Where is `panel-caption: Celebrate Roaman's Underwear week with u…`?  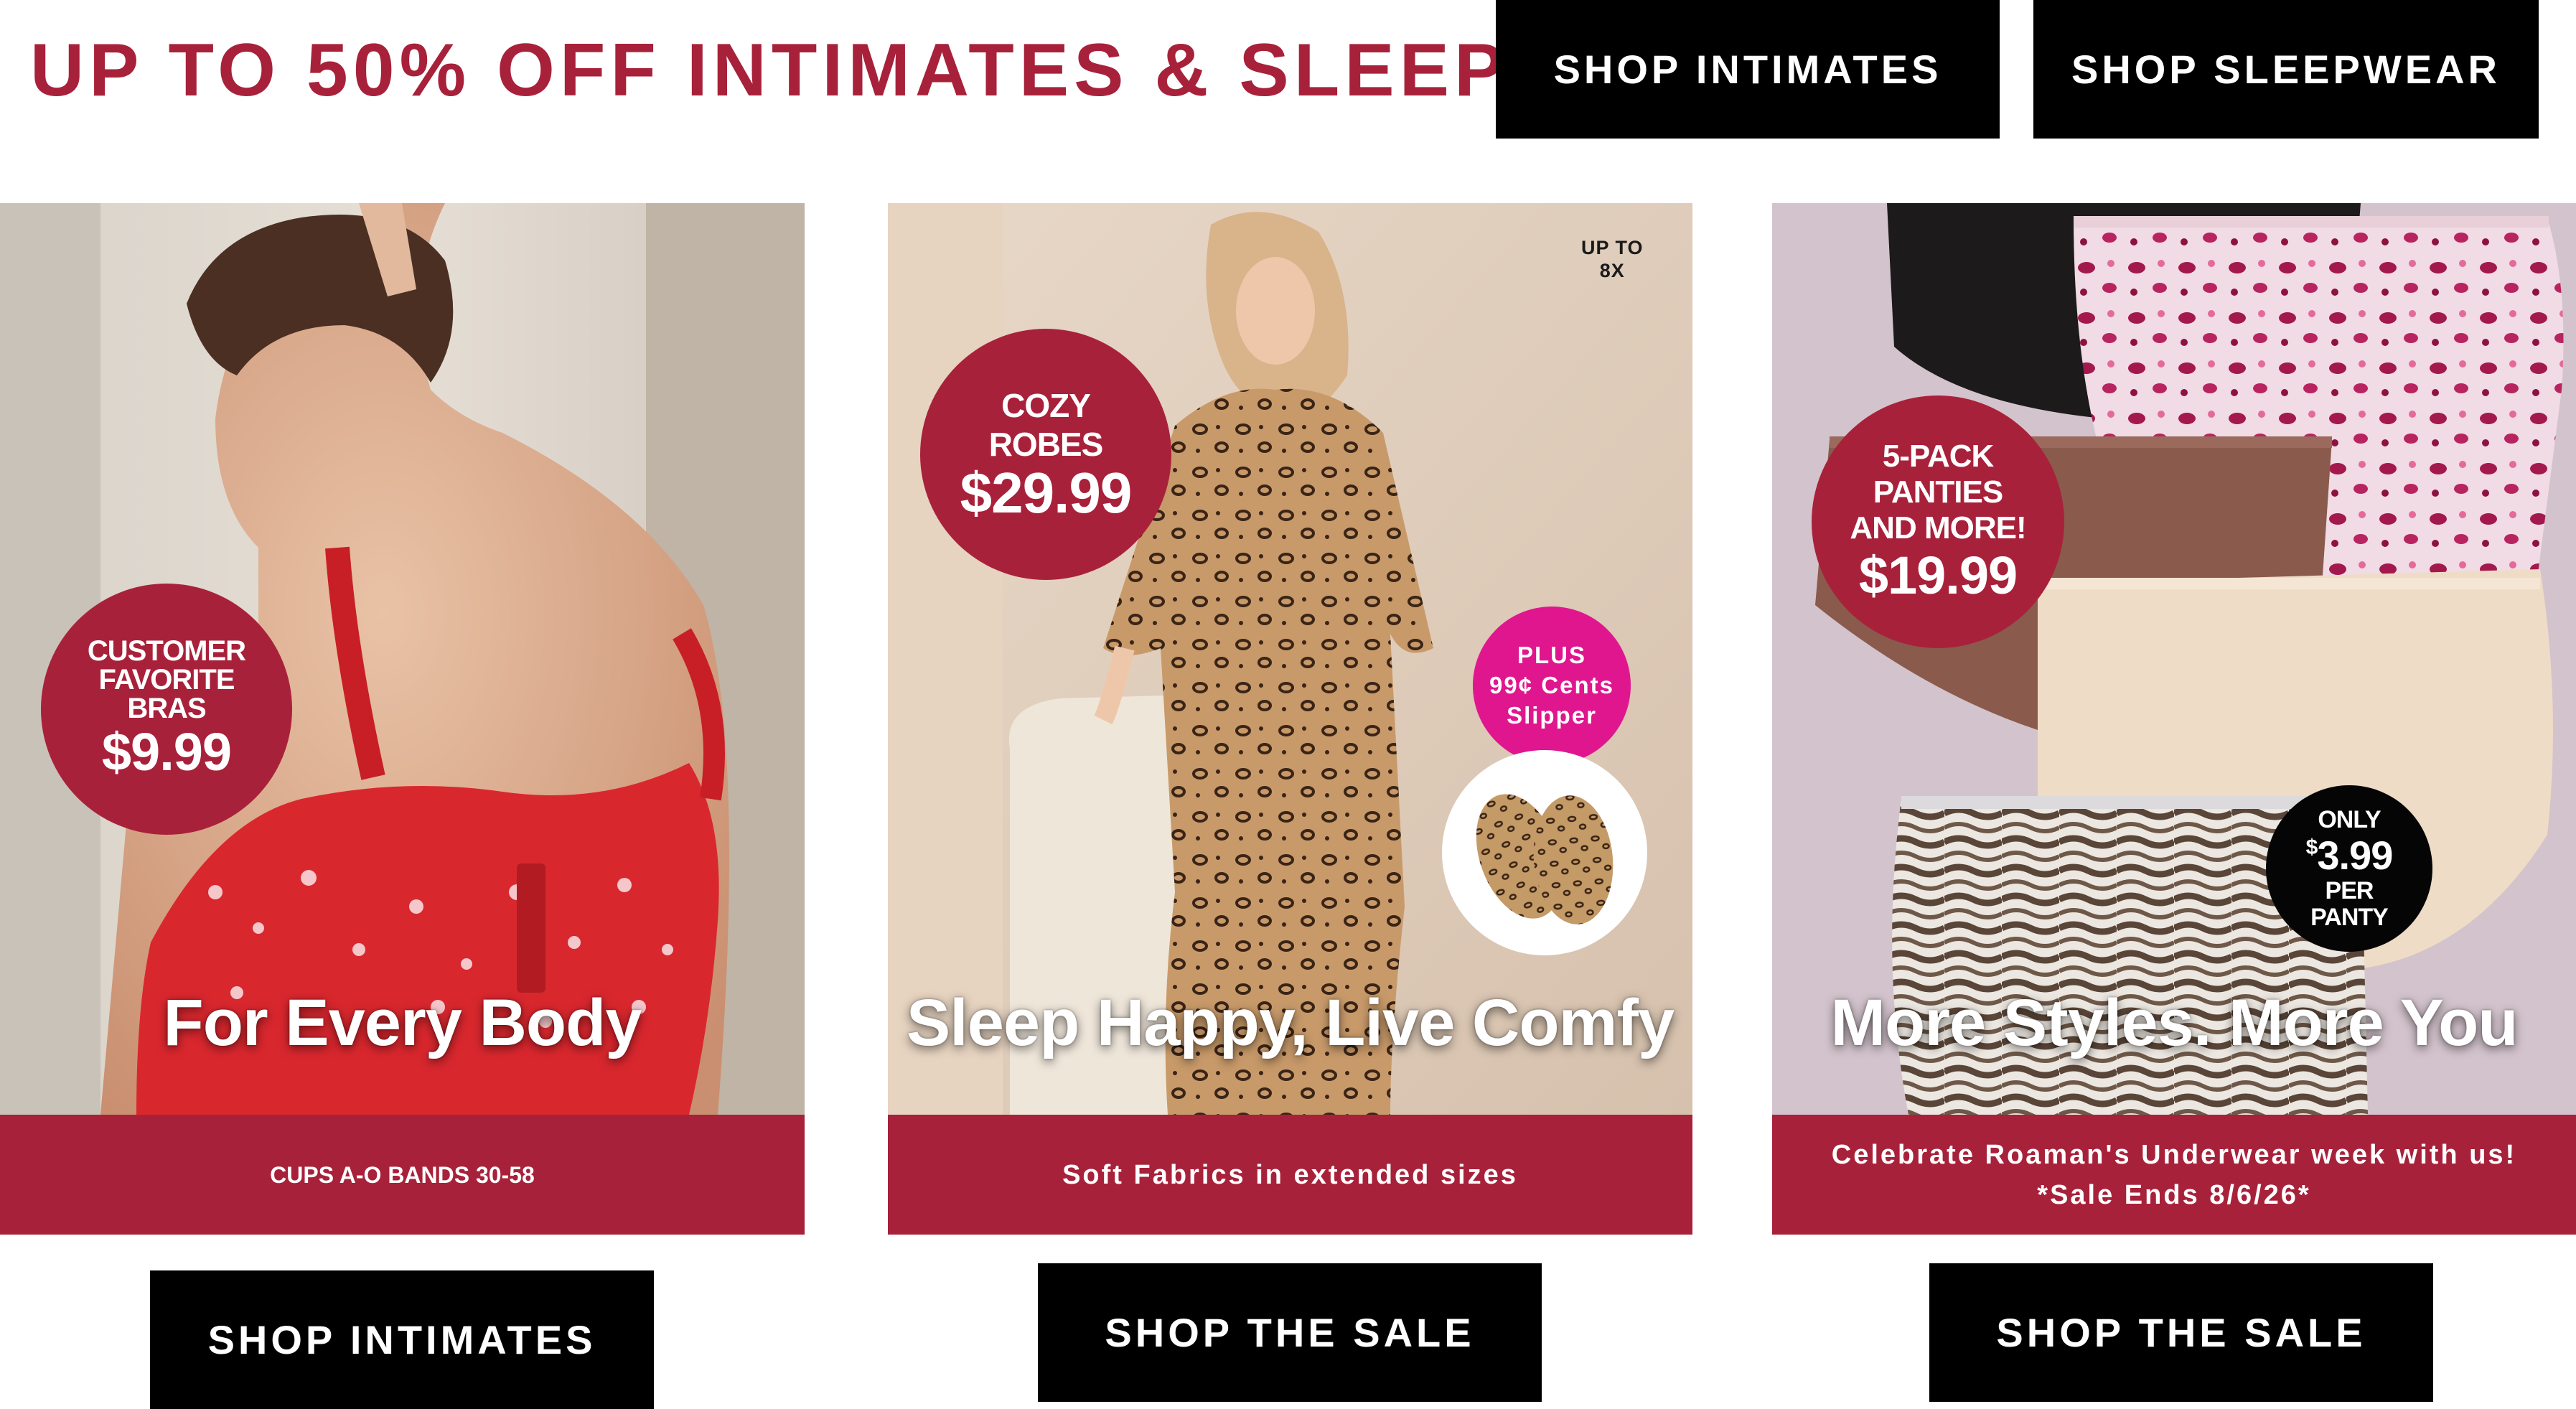 panel-caption: Celebrate Roaman's Underwear week with u… is located at coordinates (2174, 1175).